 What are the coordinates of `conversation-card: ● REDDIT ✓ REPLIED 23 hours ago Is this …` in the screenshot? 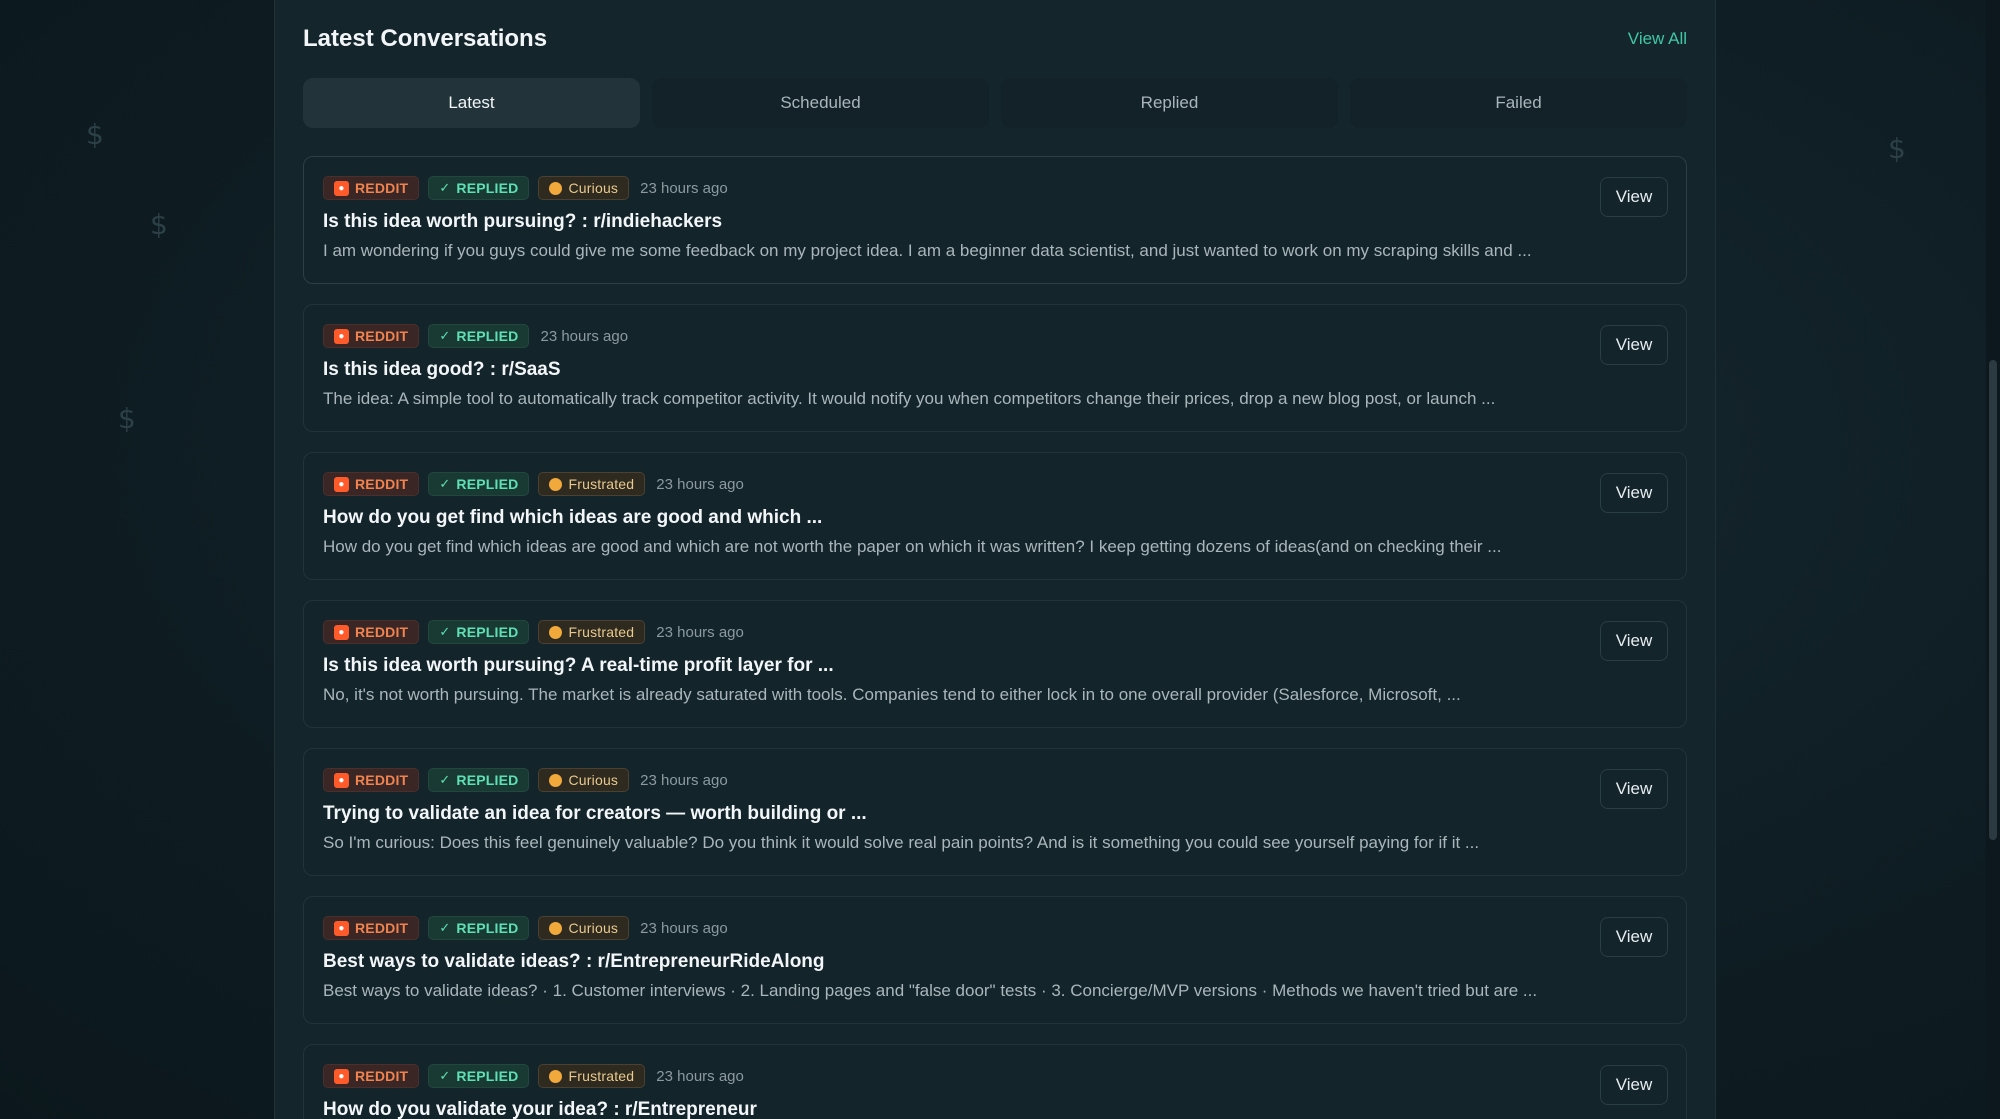 It's located at (995, 368).